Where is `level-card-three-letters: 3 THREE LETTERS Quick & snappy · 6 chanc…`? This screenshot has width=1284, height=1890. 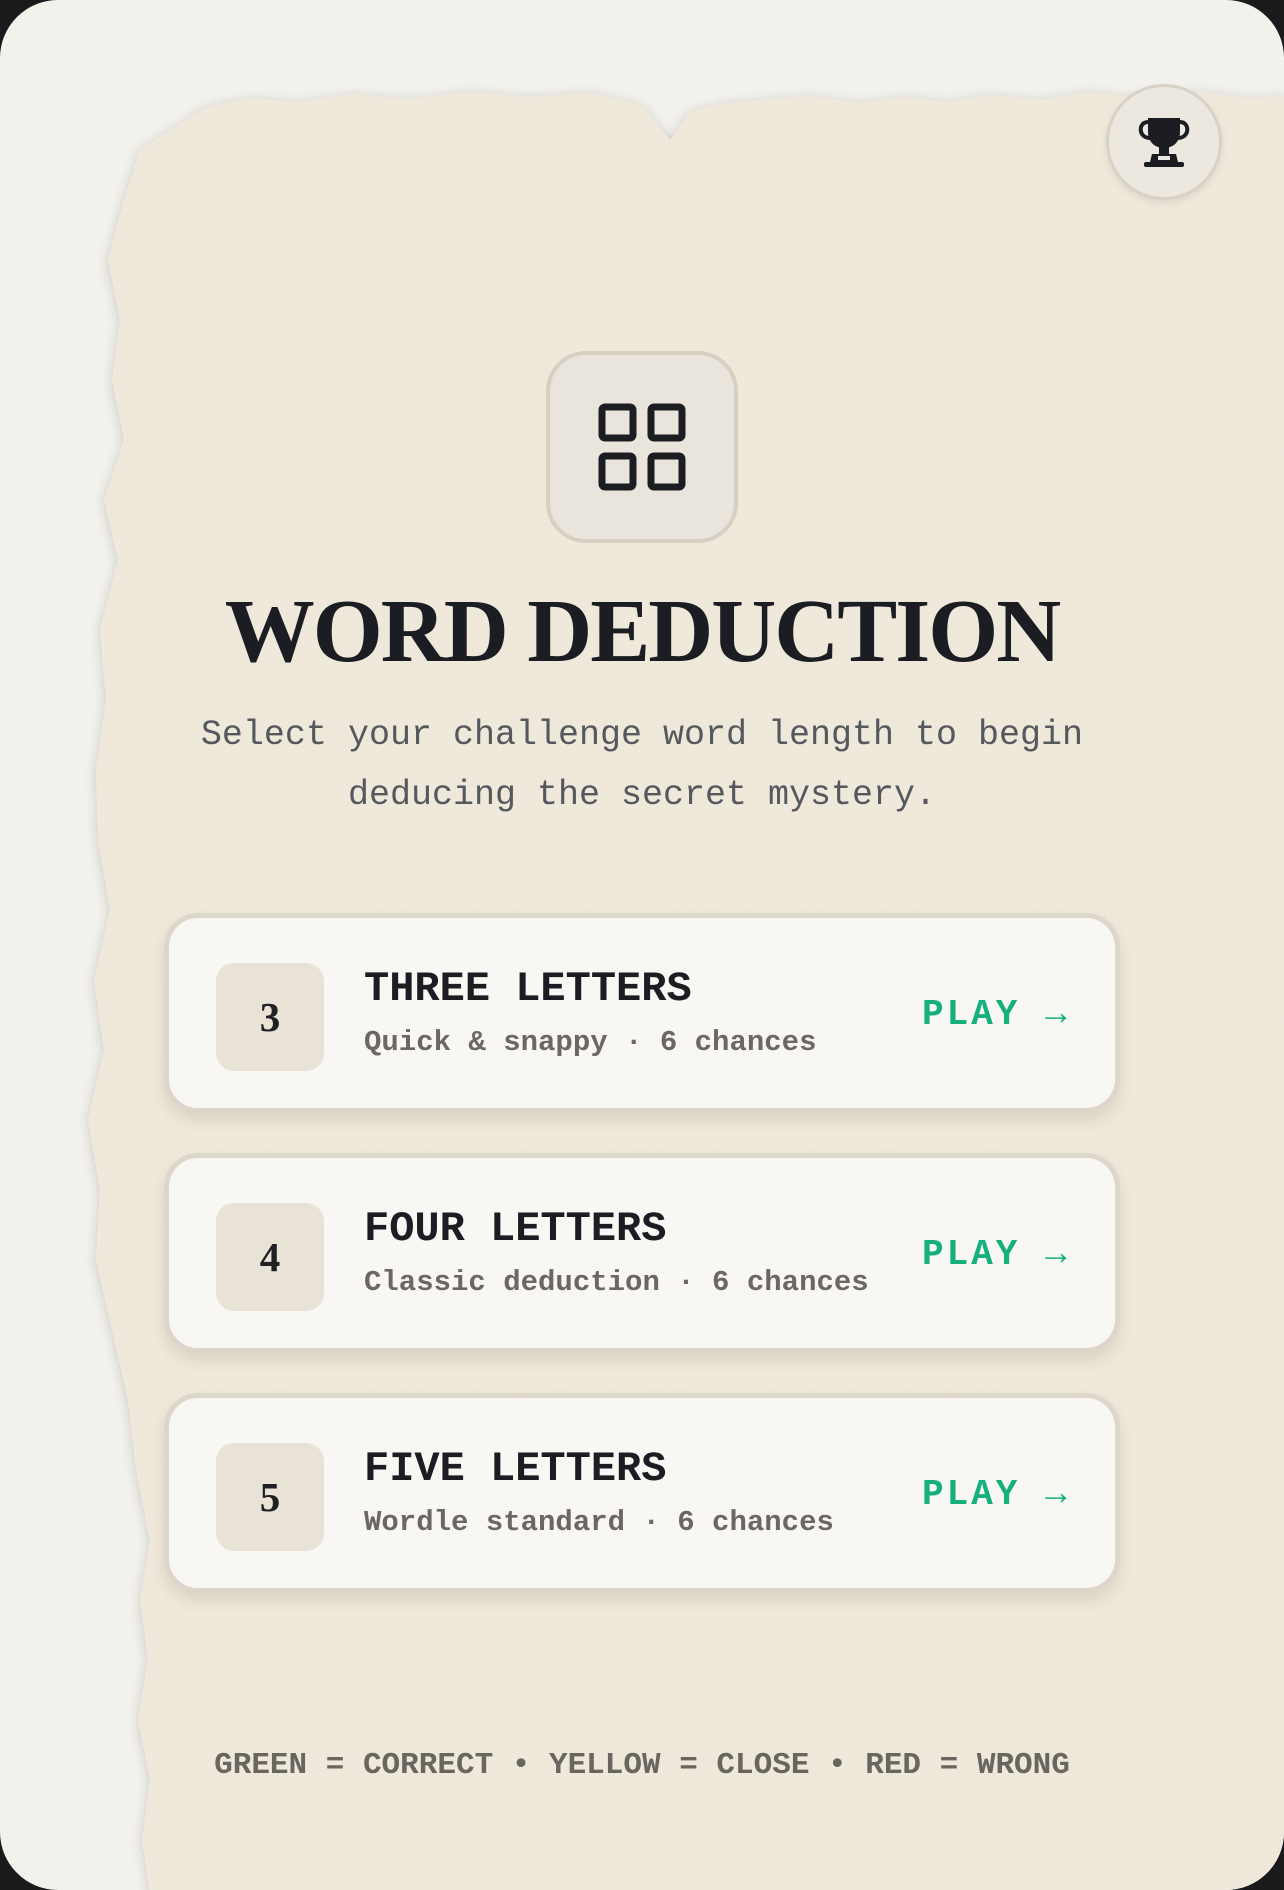
level-card-three-letters: 3 THREE LETTERS Quick & snappy · 6 chanc… is located at coordinates (642, 1013).